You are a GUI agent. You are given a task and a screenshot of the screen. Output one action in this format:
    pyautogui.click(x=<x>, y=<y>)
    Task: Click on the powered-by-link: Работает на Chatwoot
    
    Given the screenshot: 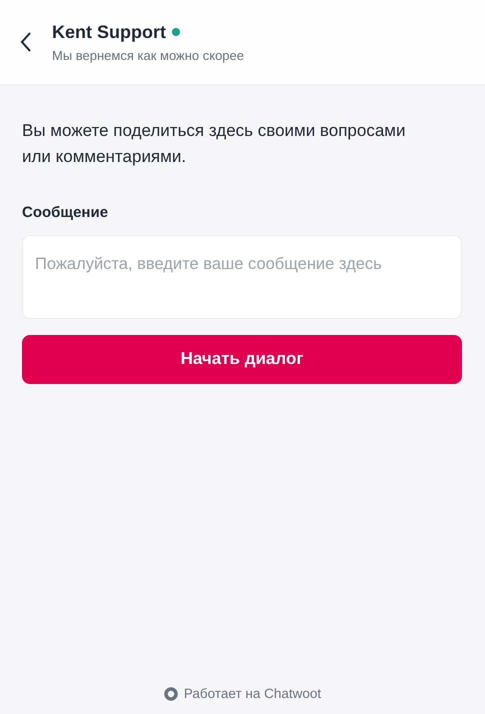 What is the action you would take?
    pyautogui.click(x=253, y=694)
    